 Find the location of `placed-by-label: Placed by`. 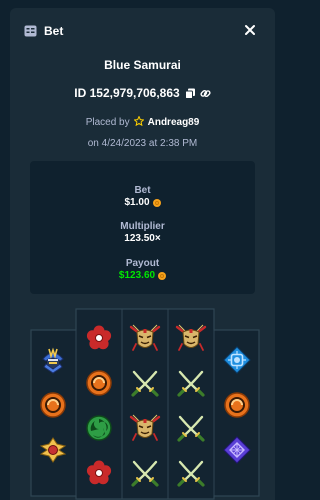

placed-by-label: Placed by is located at coordinates (107, 122).